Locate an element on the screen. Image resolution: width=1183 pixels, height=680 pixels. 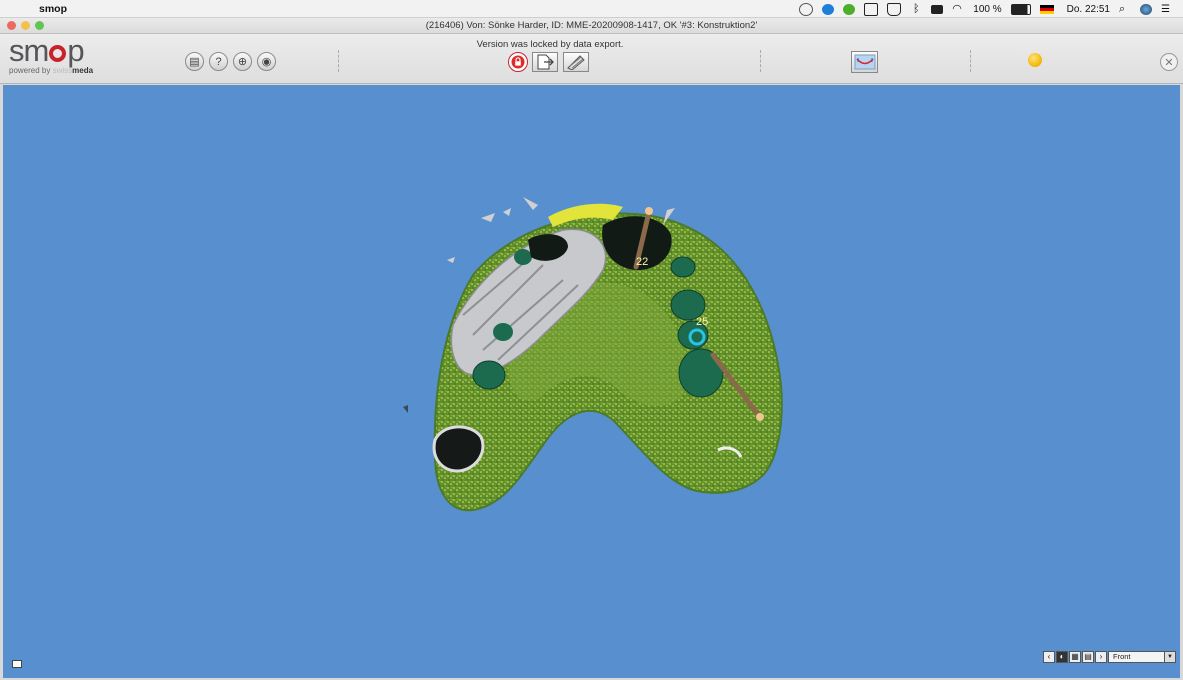
user-avatar-icon is located at coordinates (1146, 9).